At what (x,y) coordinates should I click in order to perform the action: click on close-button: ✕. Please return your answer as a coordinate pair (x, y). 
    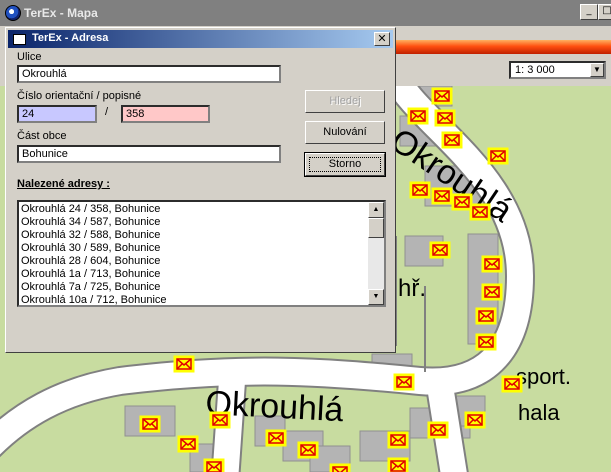
    Looking at the image, I should click on (382, 39).